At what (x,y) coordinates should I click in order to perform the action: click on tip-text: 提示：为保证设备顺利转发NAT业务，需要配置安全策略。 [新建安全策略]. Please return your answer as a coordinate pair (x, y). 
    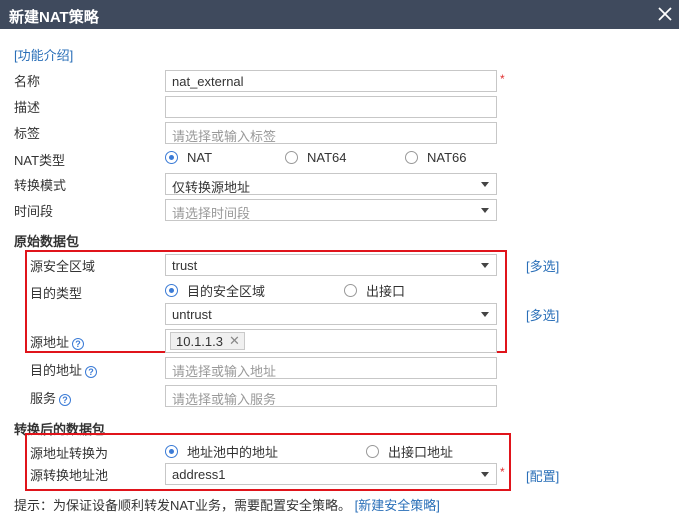
    Looking at the image, I should click on (227, 504).